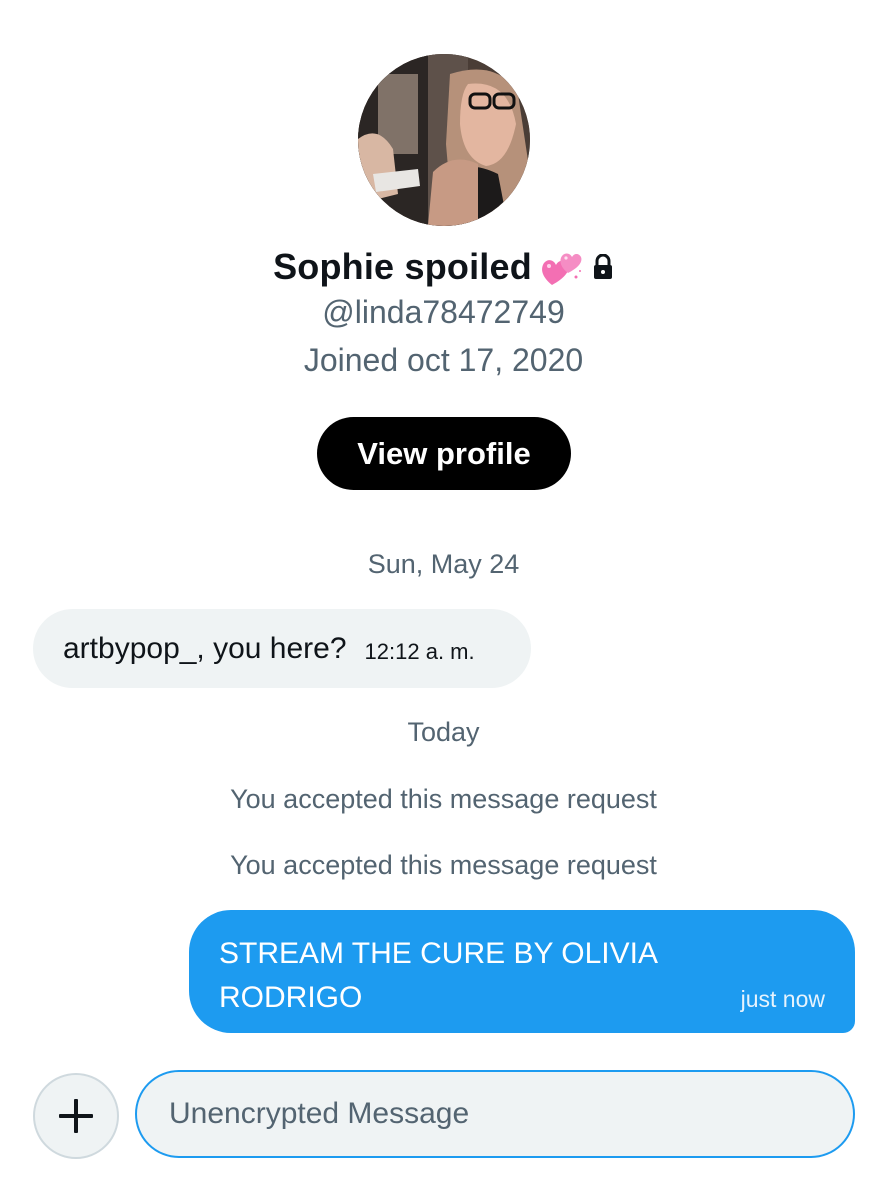  Describe the element at coordinates (562, 267) in the screenshot. I see `two-hearts-emoji-icon` at that location.